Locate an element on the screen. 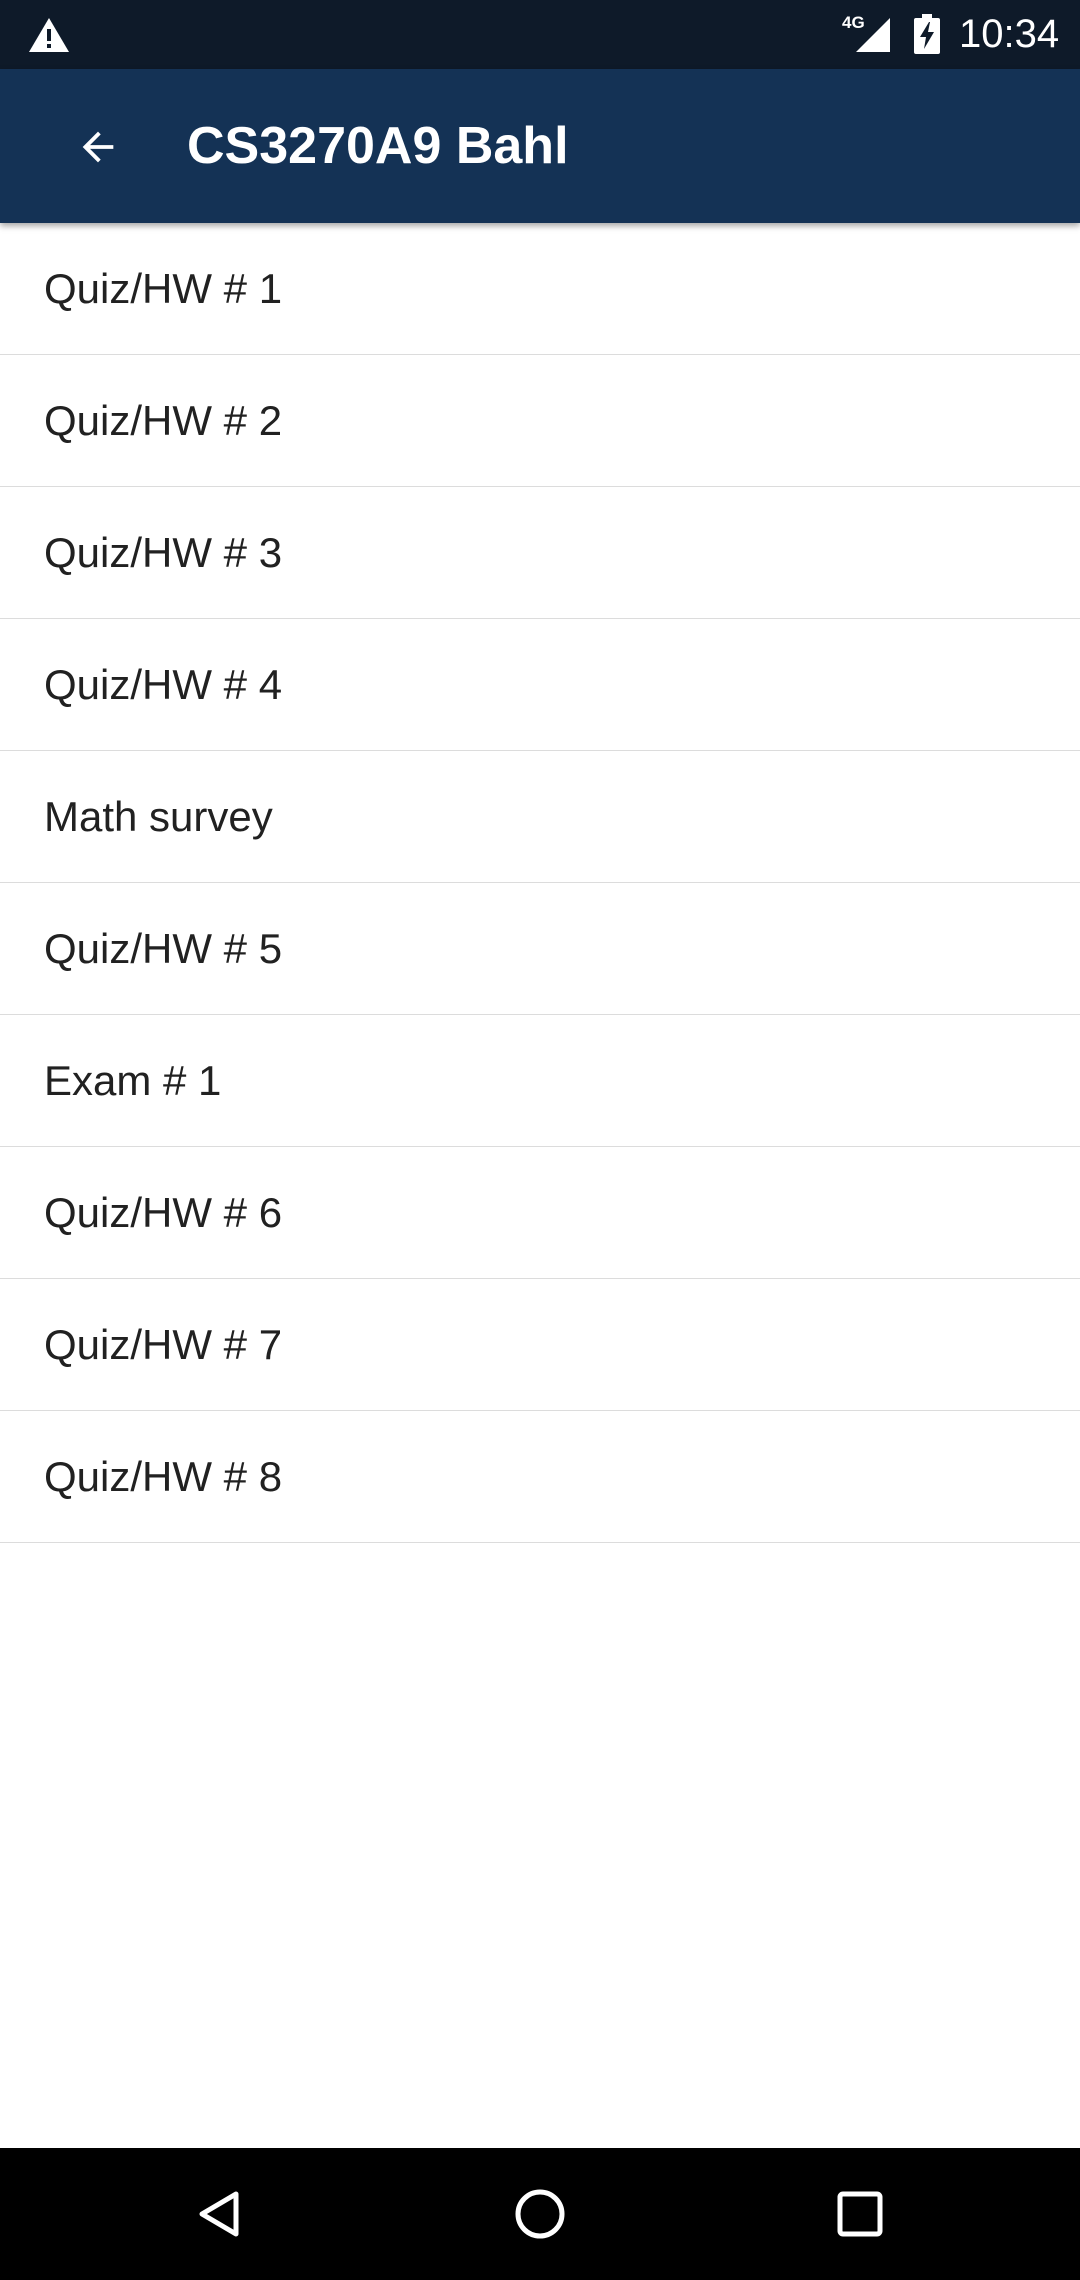 The width and height of the screenshot is (1080, 2280). arrow-back-icon is located at coordinates (98, 147).